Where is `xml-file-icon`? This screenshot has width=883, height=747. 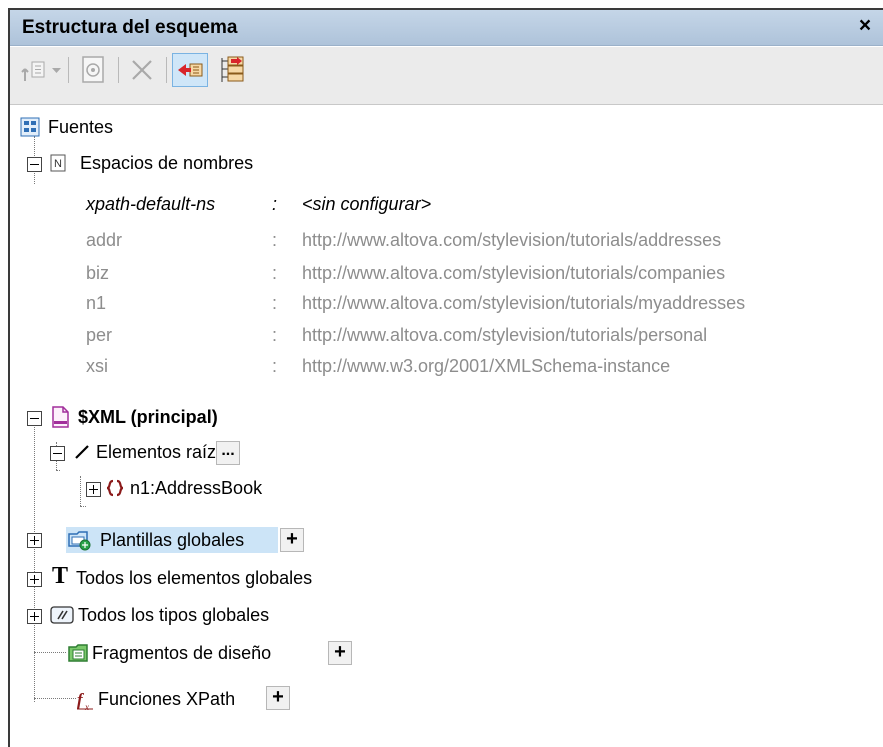
xml-file-icon is located at coordinates (60, 417).